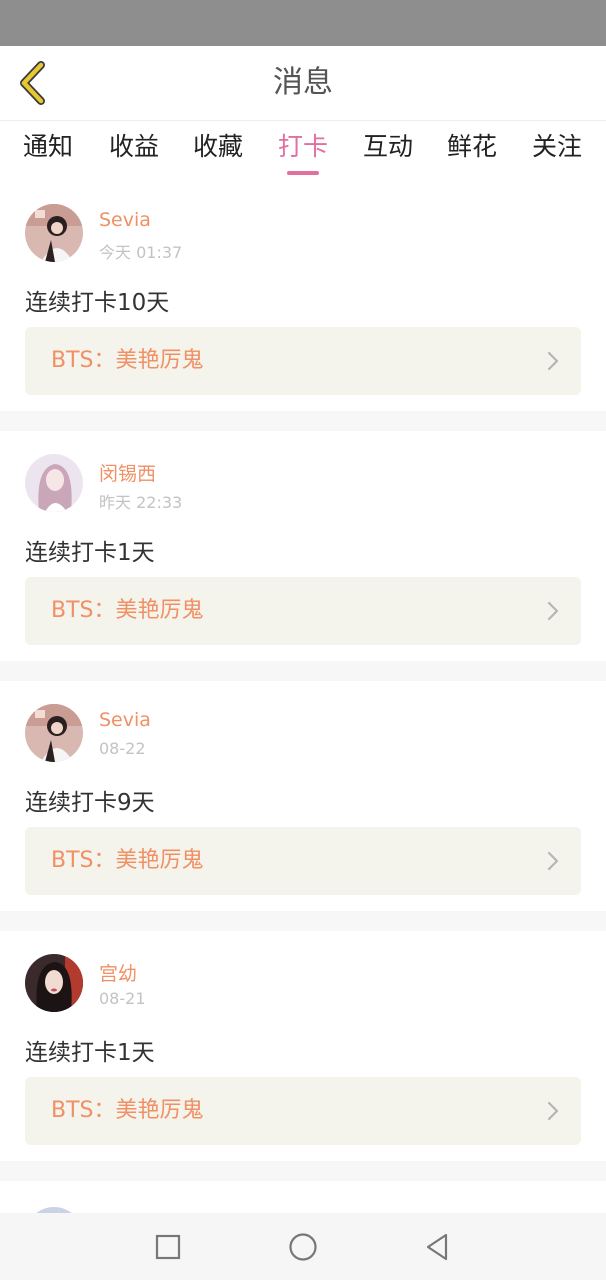  I want to click on tab-earnings: 收益, so click(134, 151).